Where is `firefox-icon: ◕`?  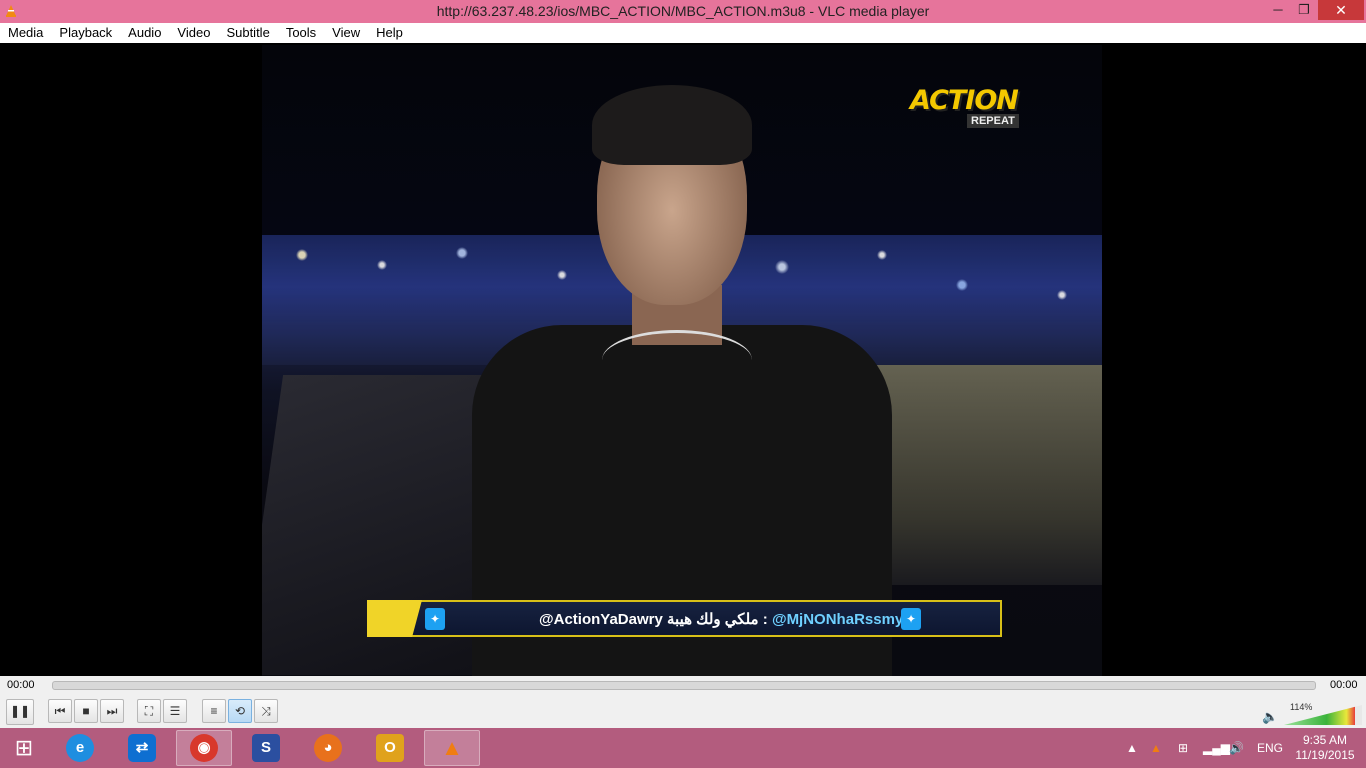 firefox-icon: ◕ is located at coordinates (328, 748).